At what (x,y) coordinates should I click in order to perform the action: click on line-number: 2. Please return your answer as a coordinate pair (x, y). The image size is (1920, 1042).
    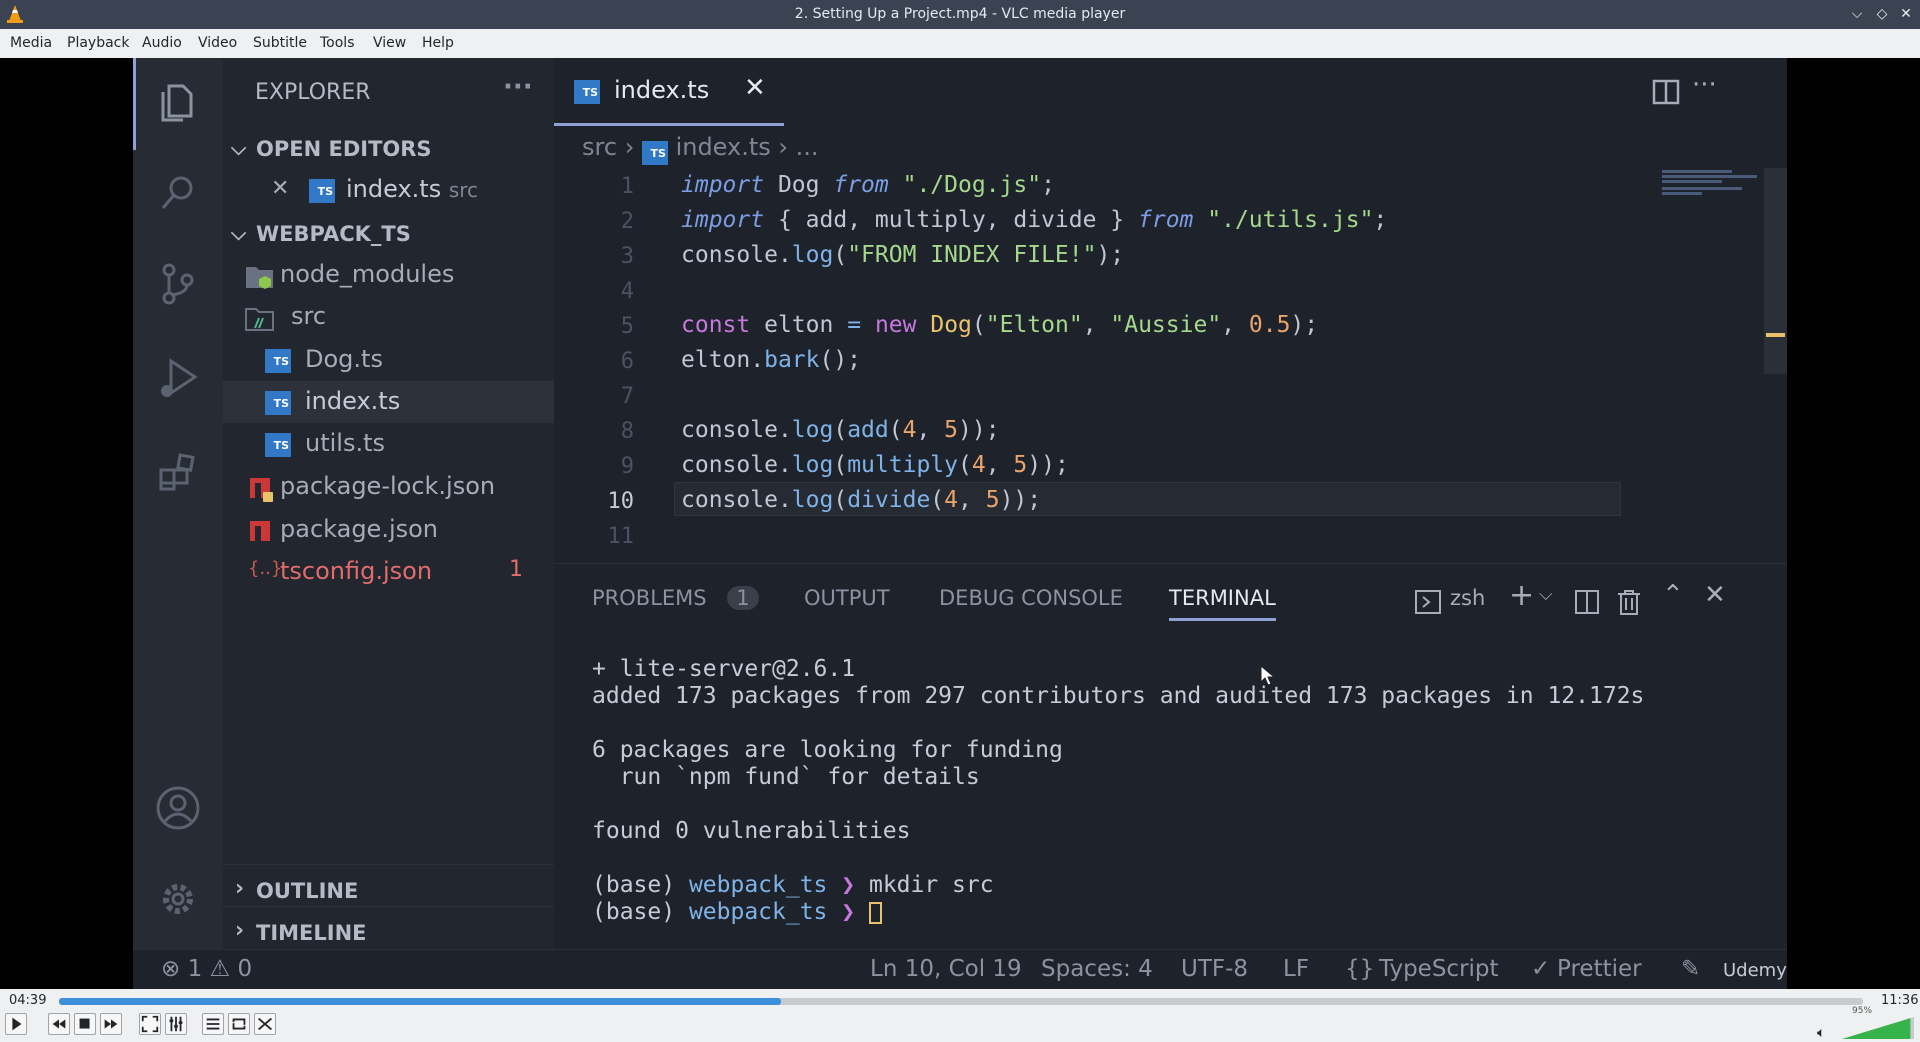
    Looking at the image, I should click on (627, 221).